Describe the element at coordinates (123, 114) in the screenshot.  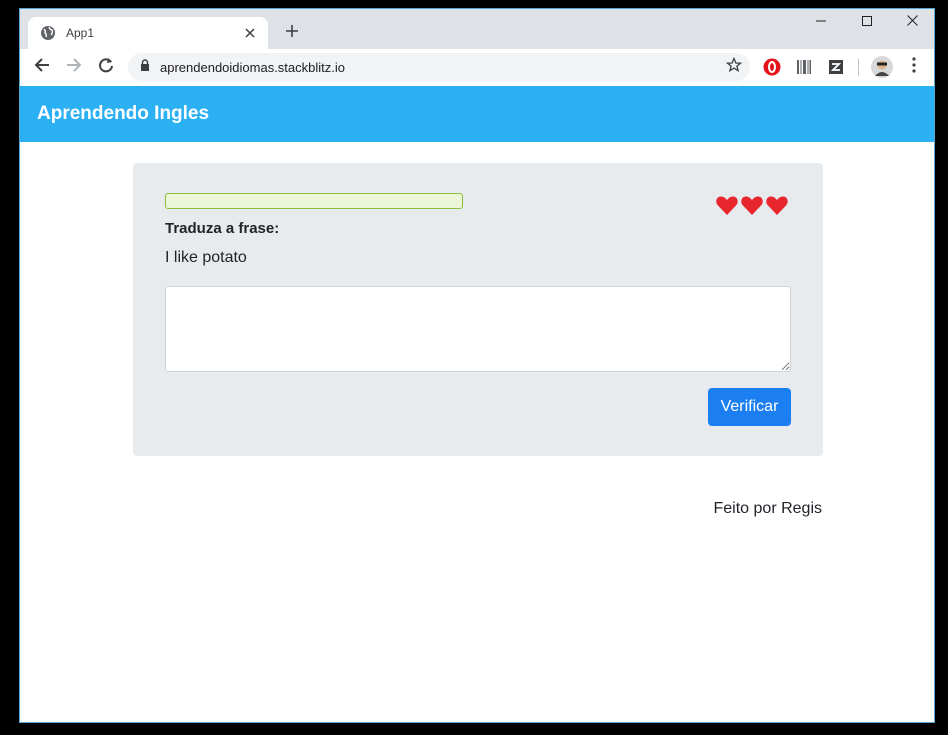
I see `brand-title: Aprendendo Ingles` at that location.